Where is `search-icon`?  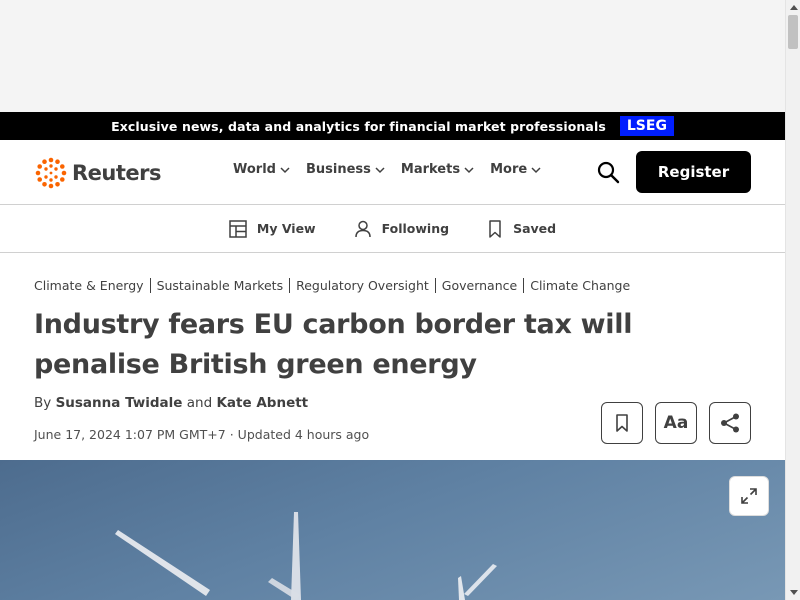 search-icon is located at coordinates (608, 172).